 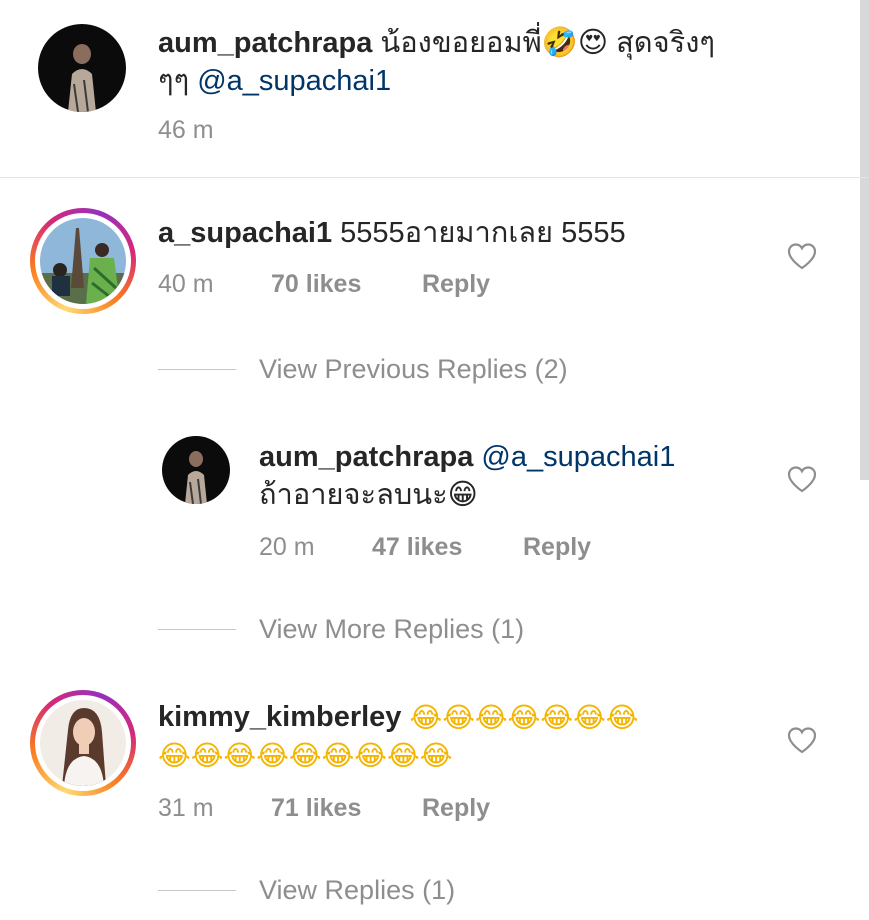 I want to click on comment-likes: 71 likes, so click(x=316, y=808).